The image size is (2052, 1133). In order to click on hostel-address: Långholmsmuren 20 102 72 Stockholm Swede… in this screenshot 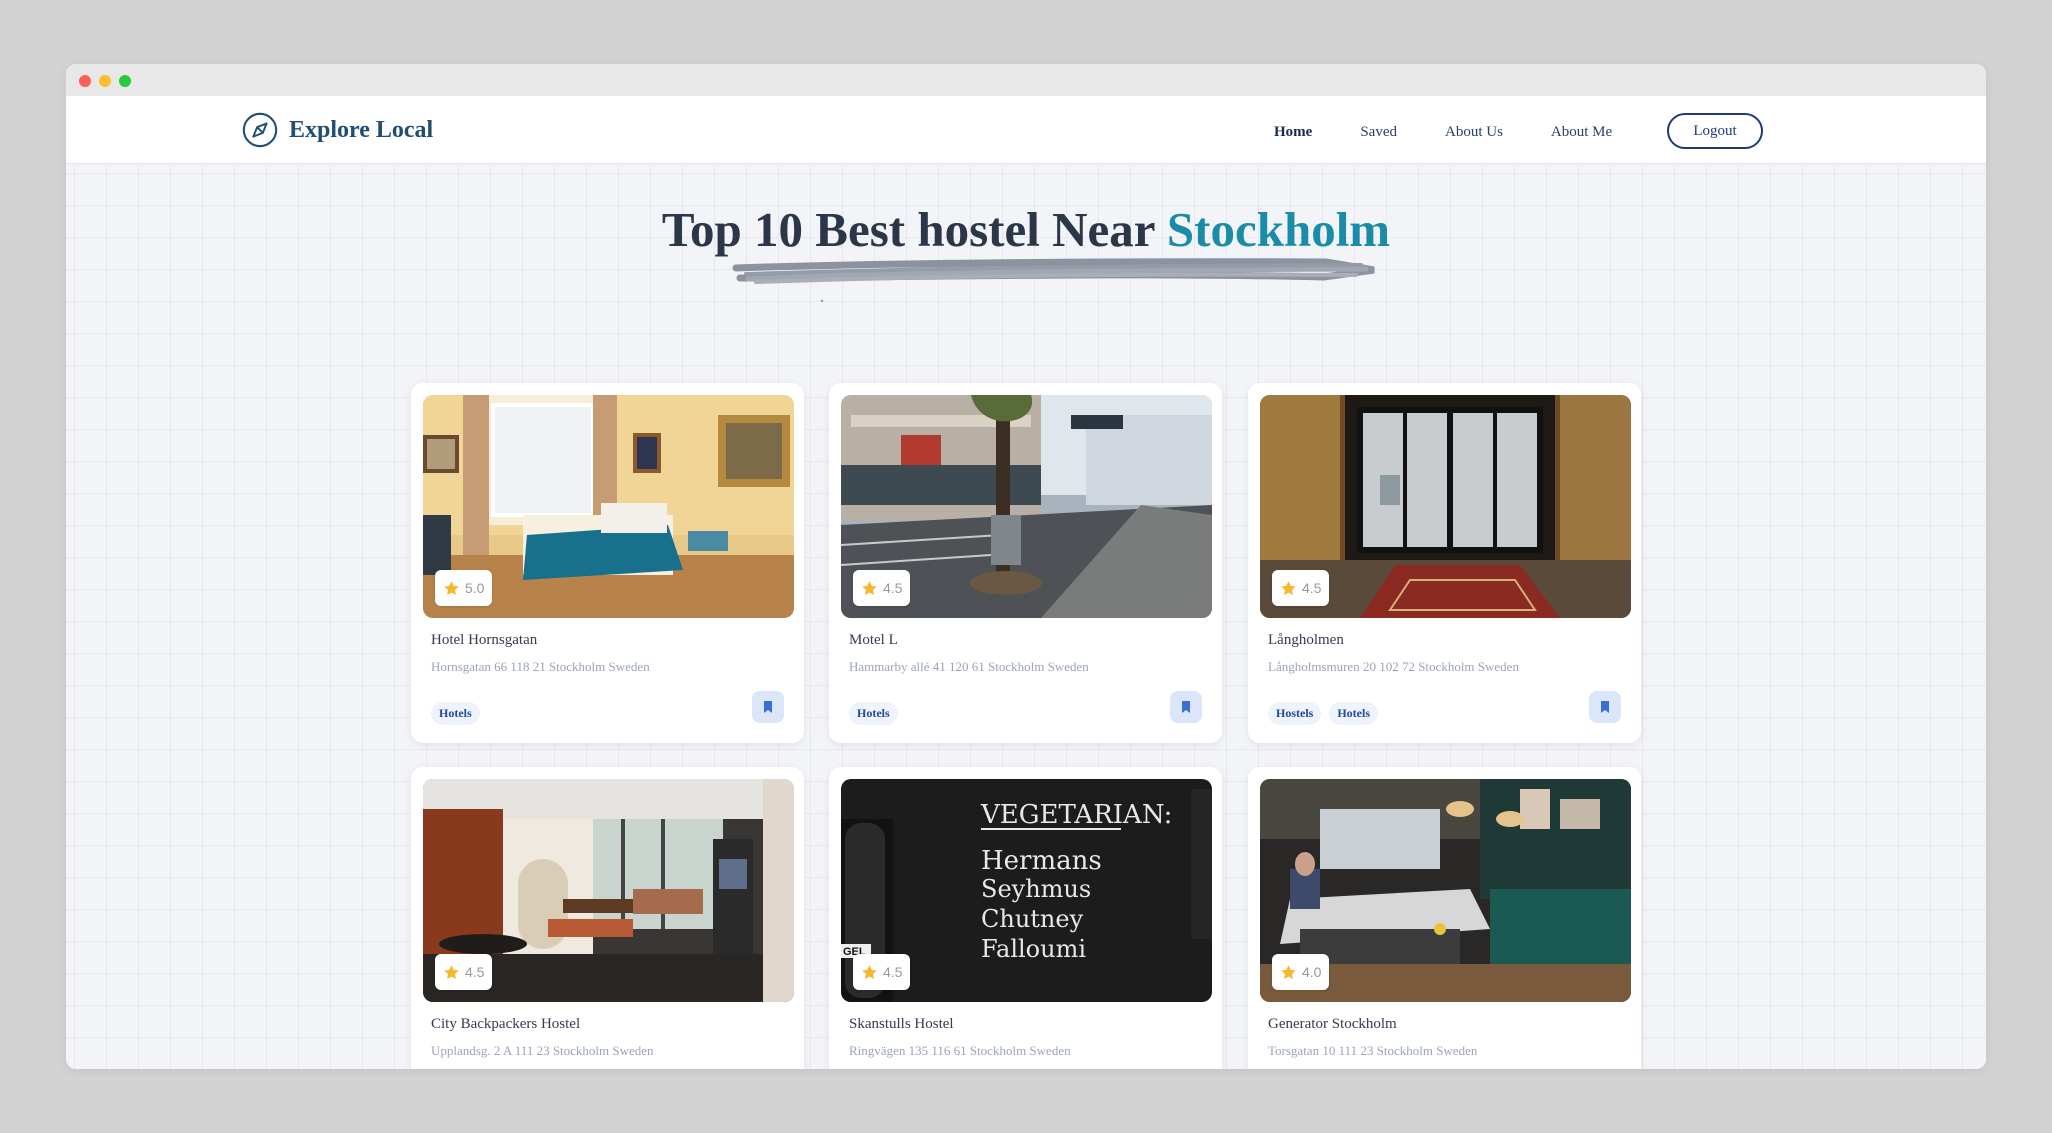, I will do `click(1393, 666)`.